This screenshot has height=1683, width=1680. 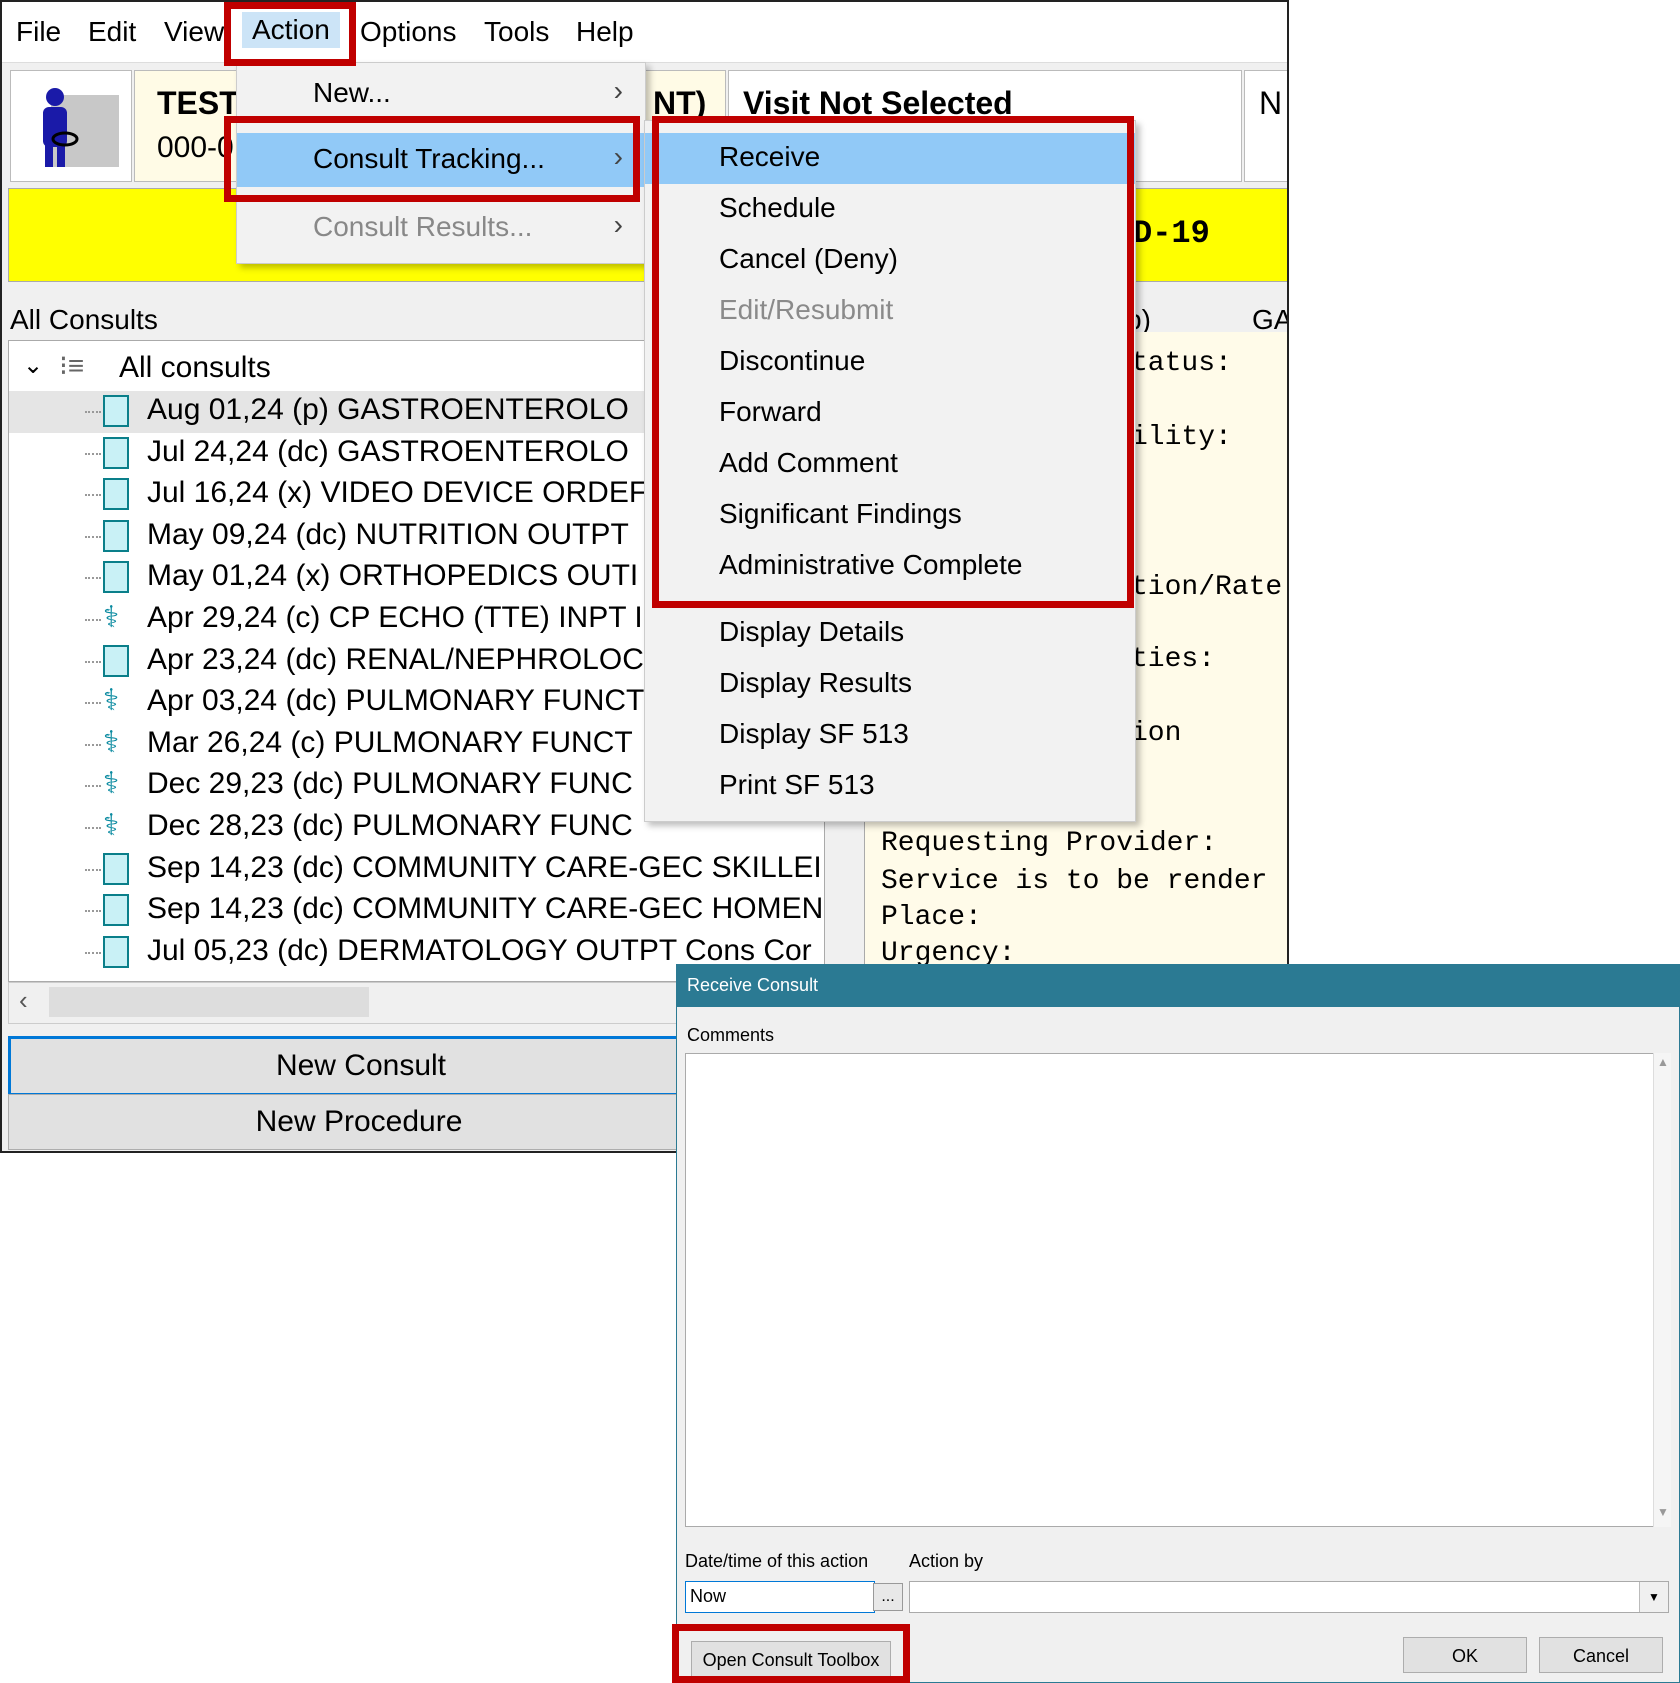 What do you see at coordinates (780, 1597) in the screenshot?
I see `date-time-input: Now` at bounding box center [780, 1597].